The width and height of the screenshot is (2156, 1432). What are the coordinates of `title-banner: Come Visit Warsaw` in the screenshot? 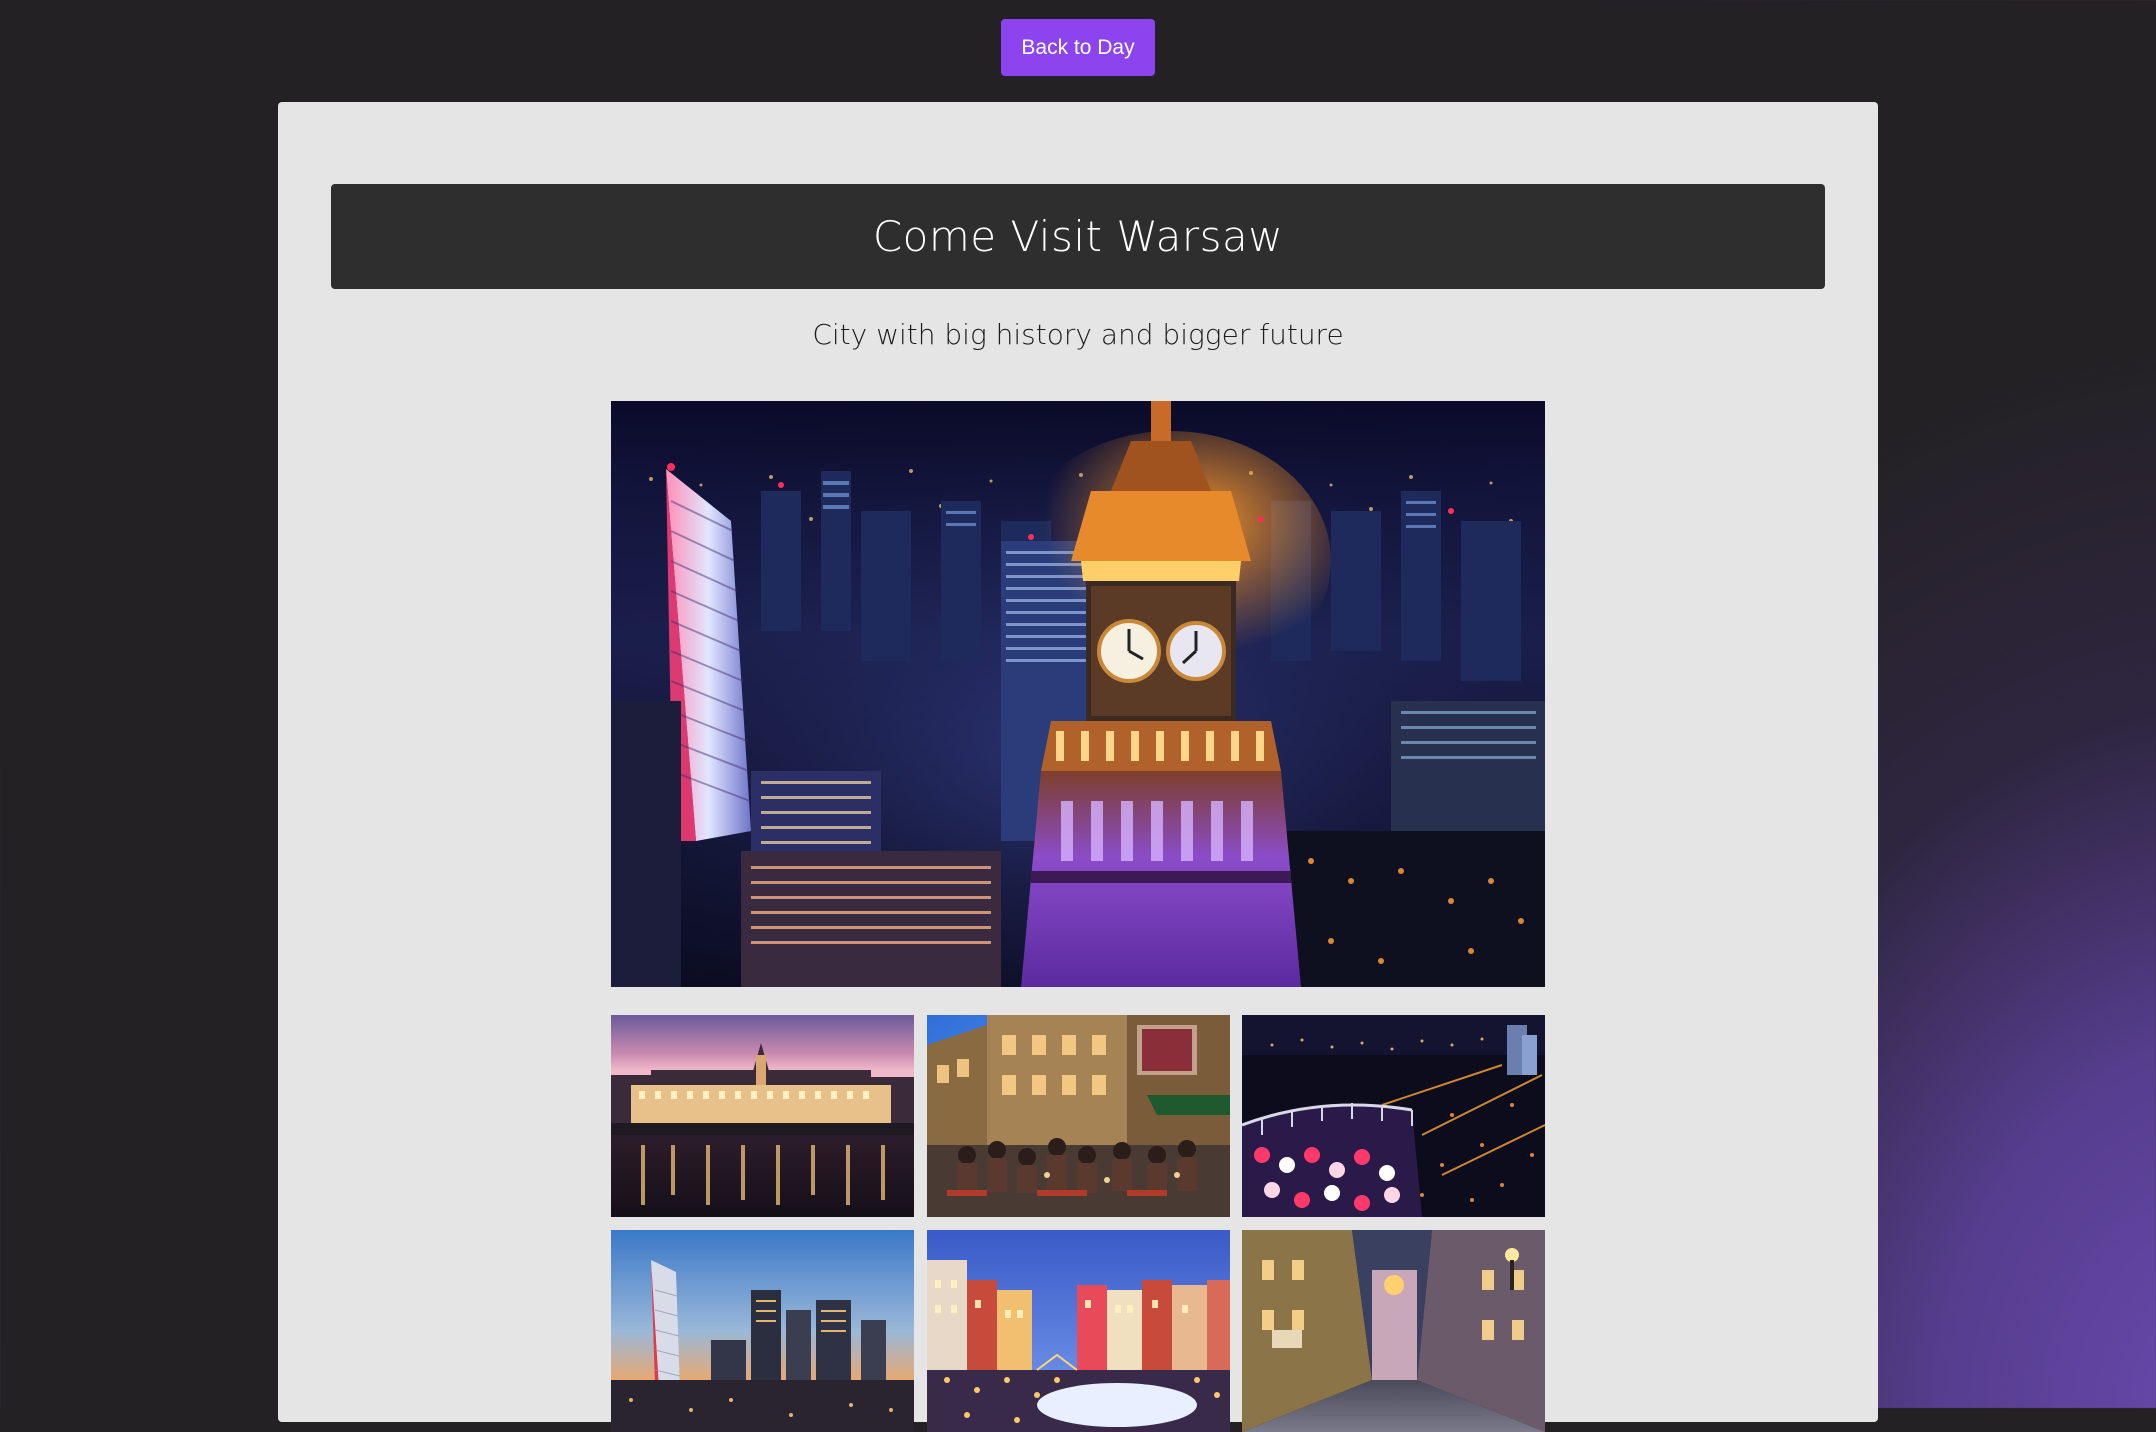 It's located at (1078, 236).